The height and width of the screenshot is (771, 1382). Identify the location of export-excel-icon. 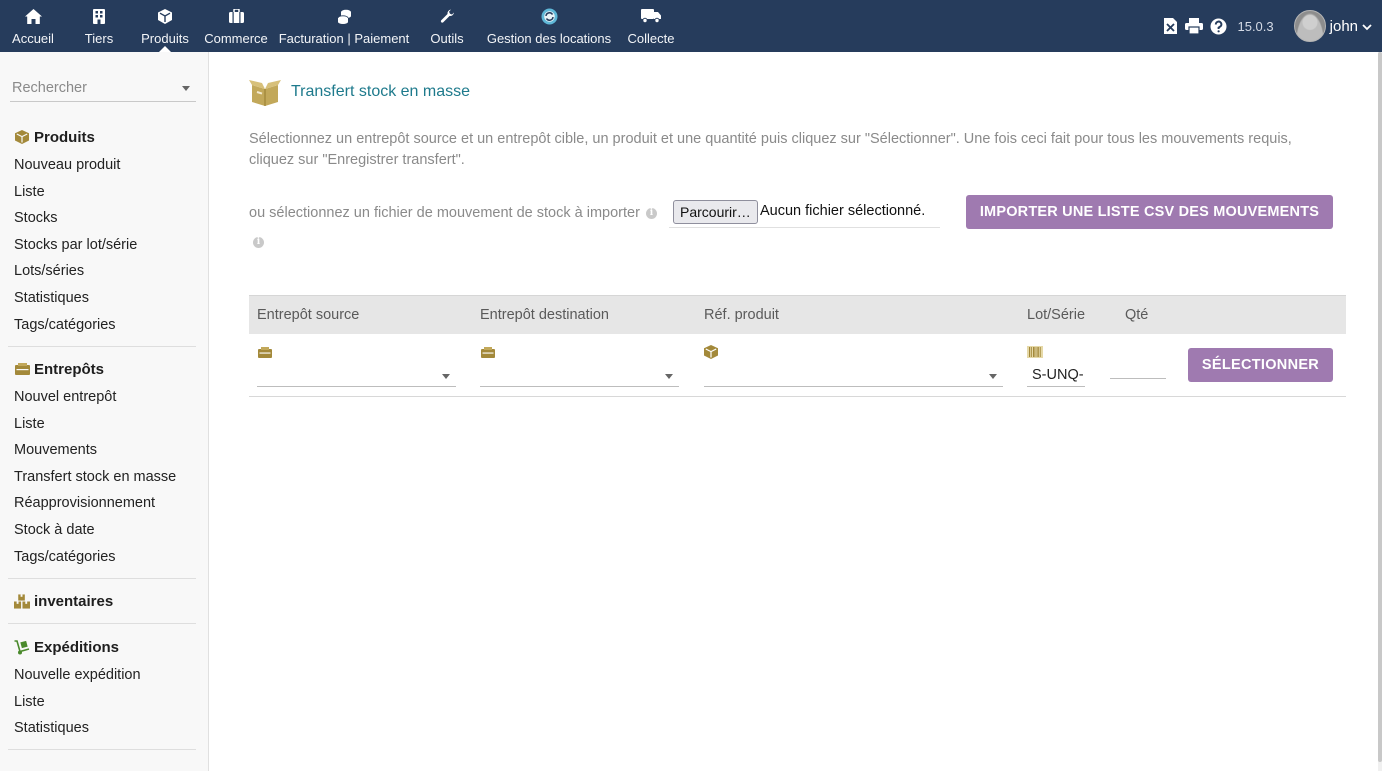
(1170, 26).